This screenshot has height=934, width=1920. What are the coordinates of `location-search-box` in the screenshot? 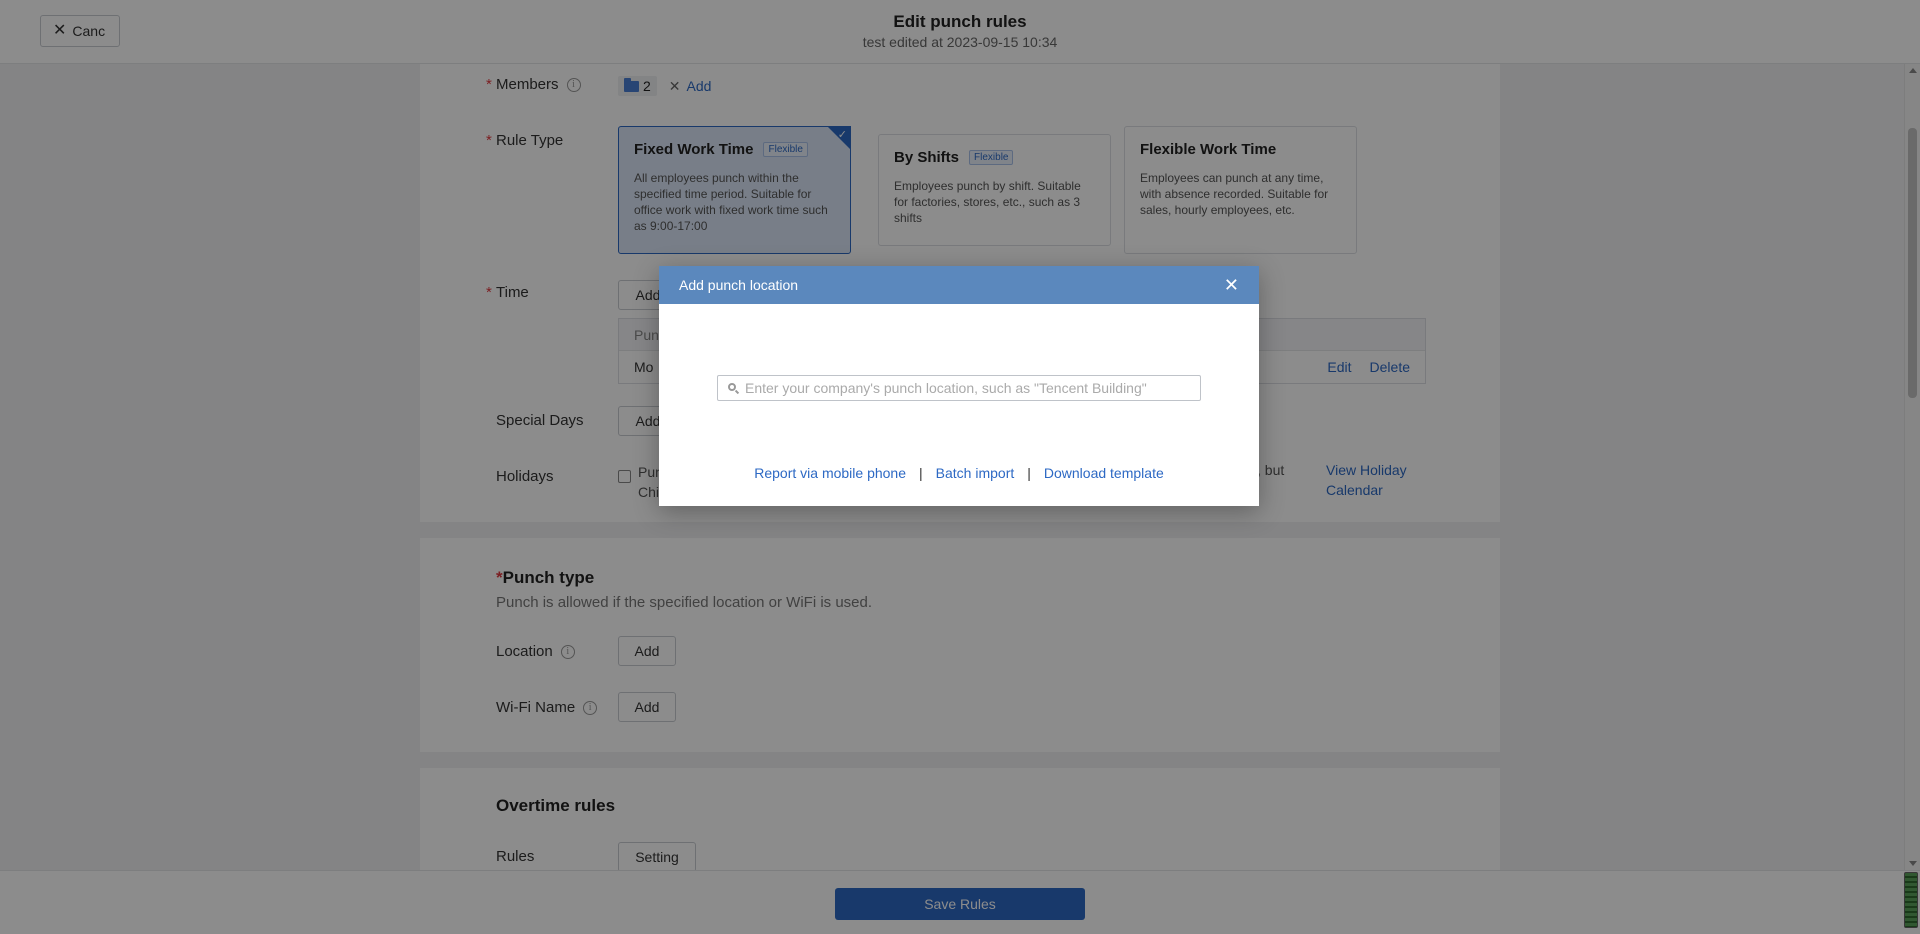 It's located at (959, 388).